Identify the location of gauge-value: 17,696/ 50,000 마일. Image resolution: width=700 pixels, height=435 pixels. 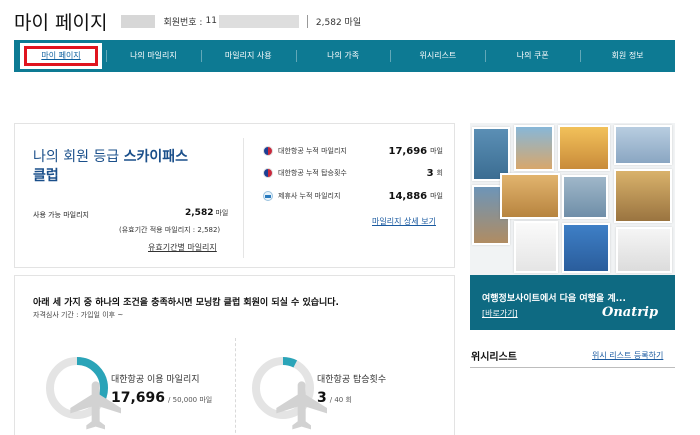
(161, 398).